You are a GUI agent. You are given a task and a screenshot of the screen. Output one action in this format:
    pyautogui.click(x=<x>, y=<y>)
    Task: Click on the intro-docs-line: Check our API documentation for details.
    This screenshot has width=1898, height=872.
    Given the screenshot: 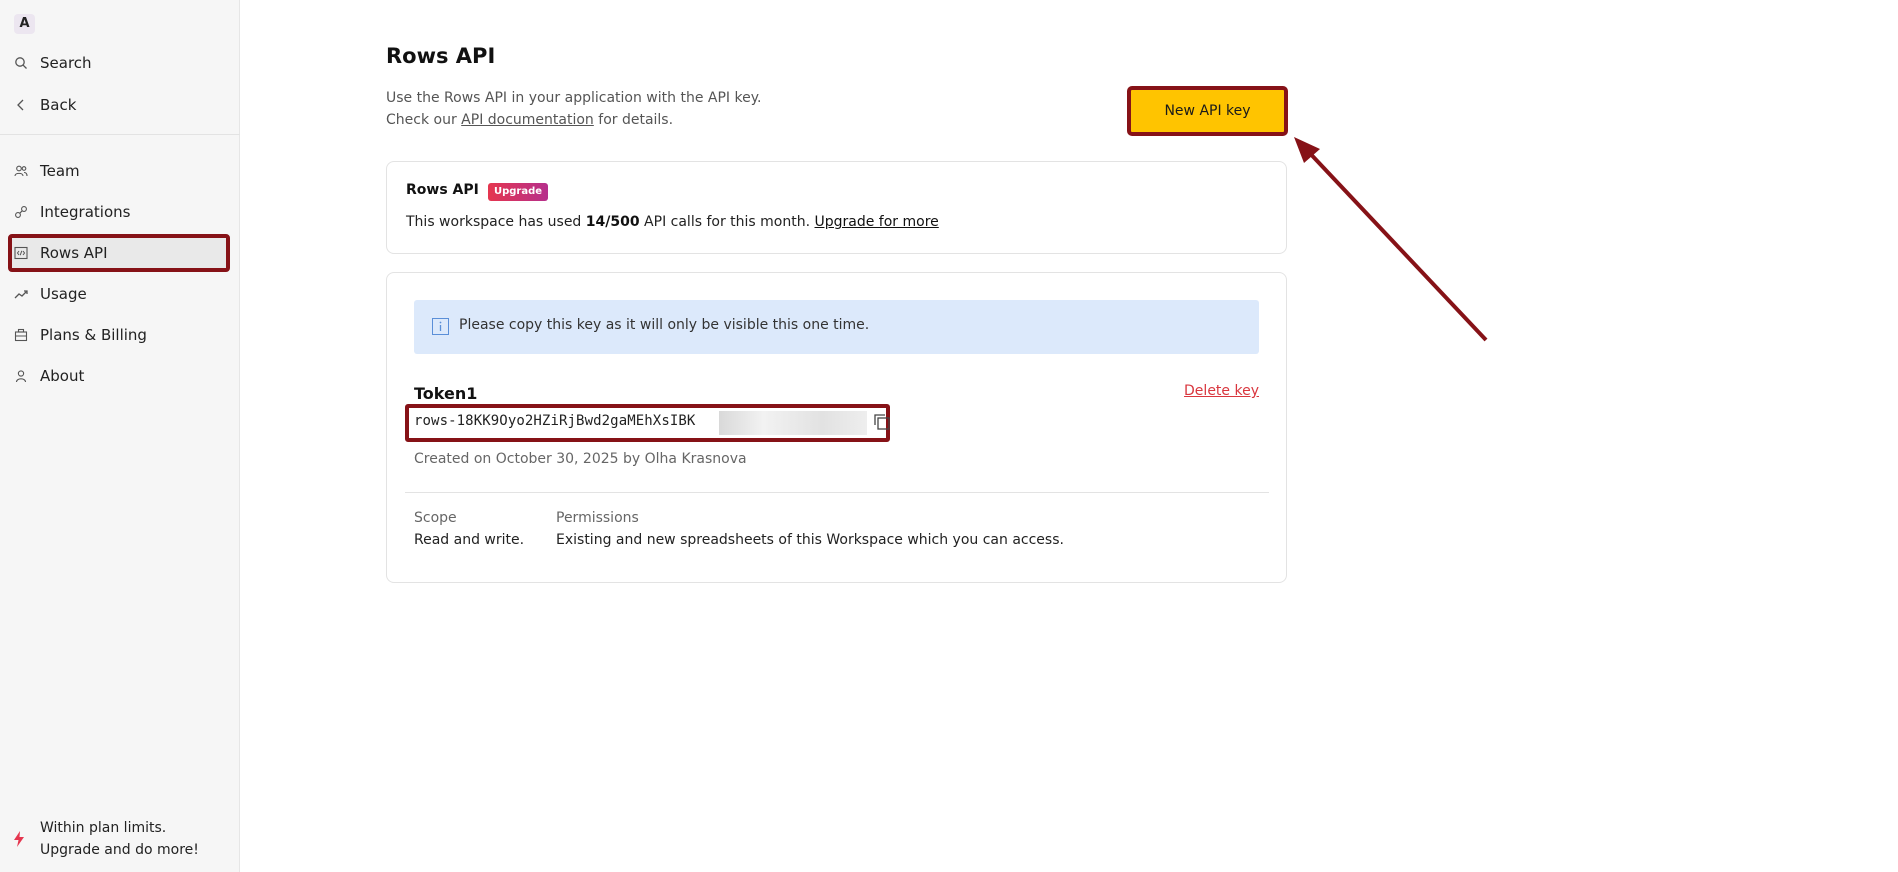 What is the action you would take?
    pyautogui.click(x=529, y=120)
    